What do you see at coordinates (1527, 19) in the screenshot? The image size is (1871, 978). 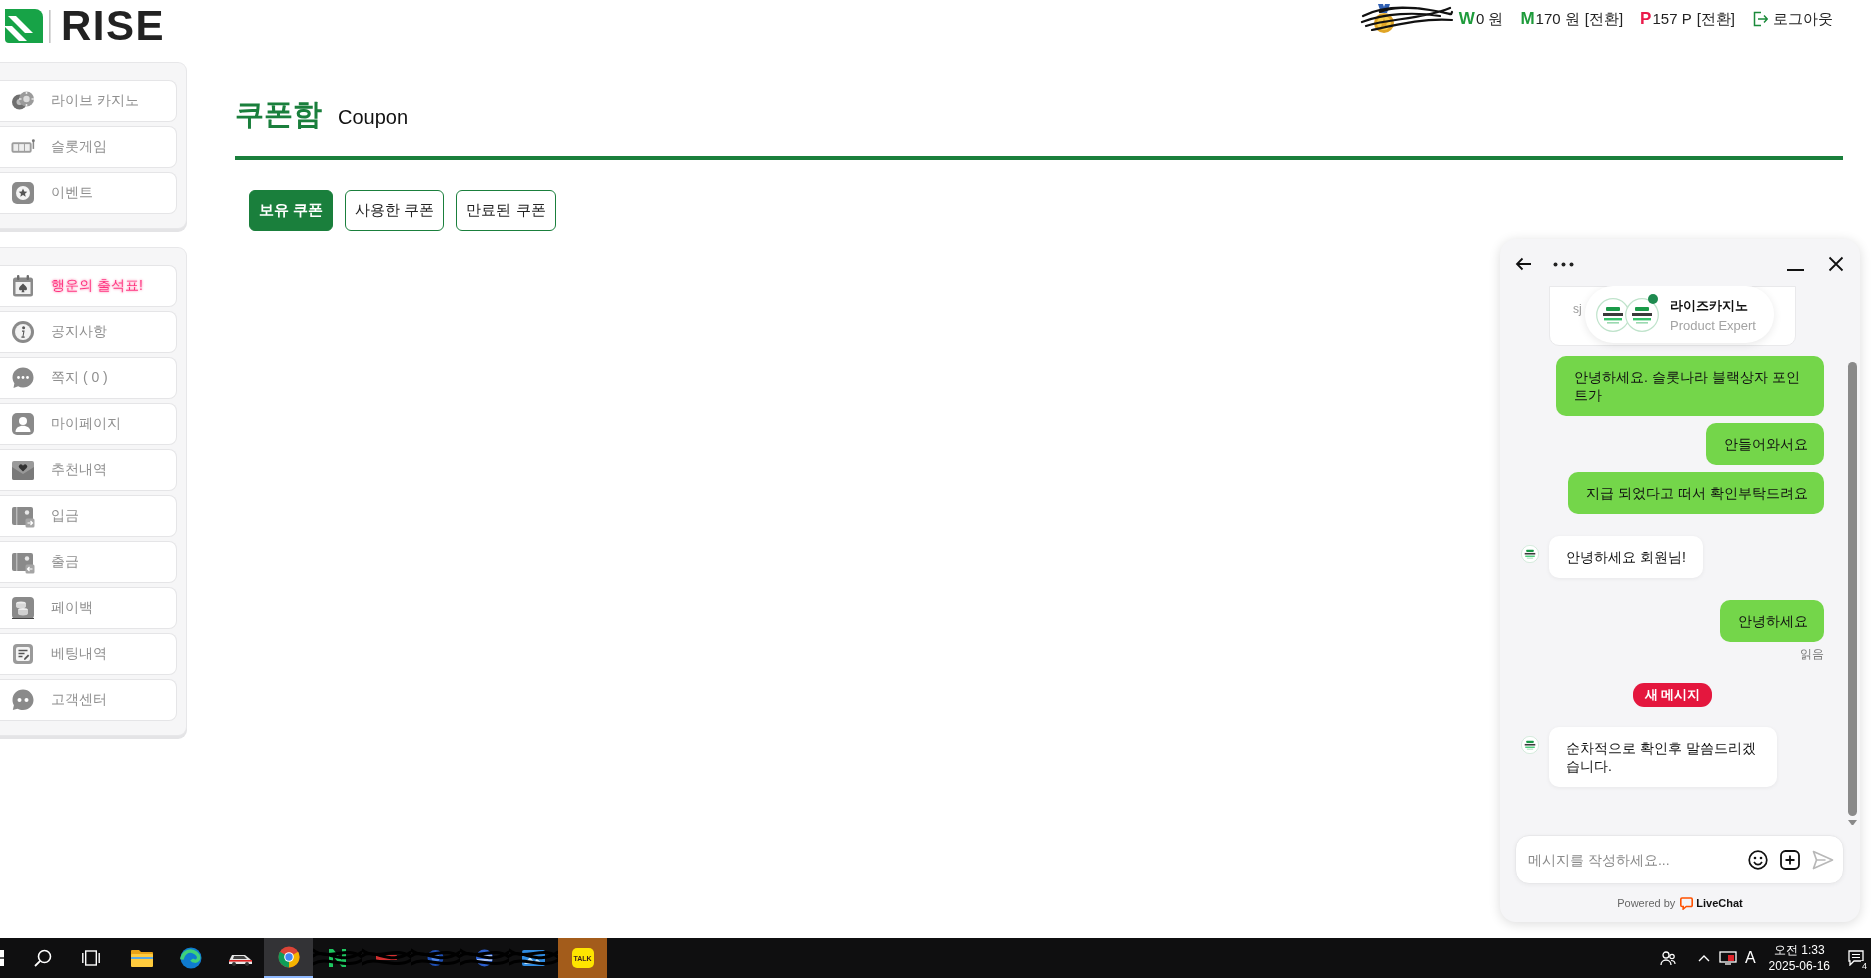 I see `currency-symbol: M` at bounding box center [1527, 19].